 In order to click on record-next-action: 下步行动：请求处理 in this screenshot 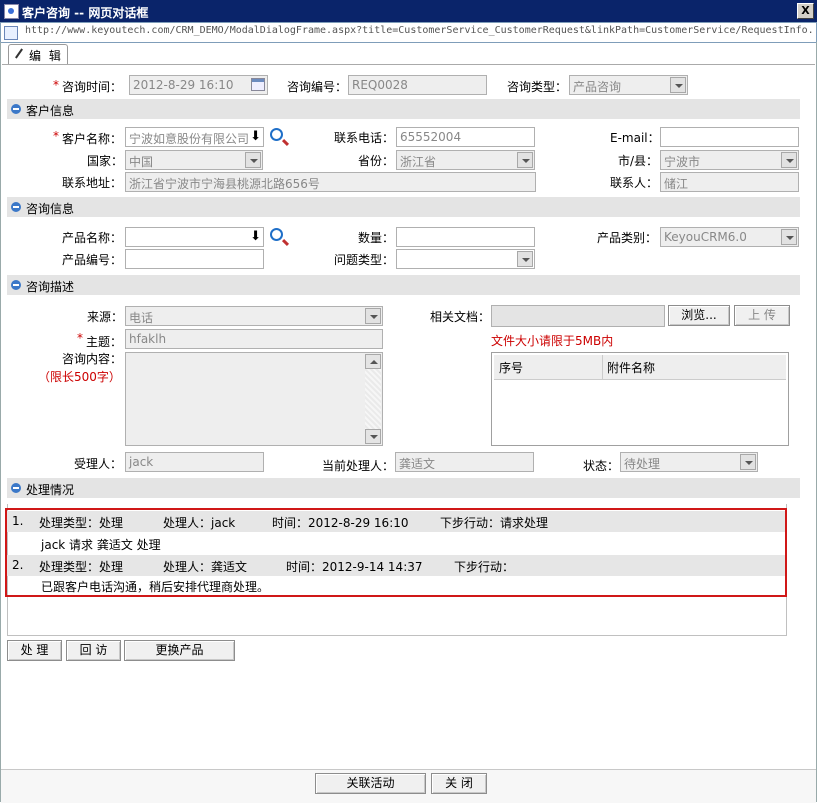, I will do `click(494, 523)`.